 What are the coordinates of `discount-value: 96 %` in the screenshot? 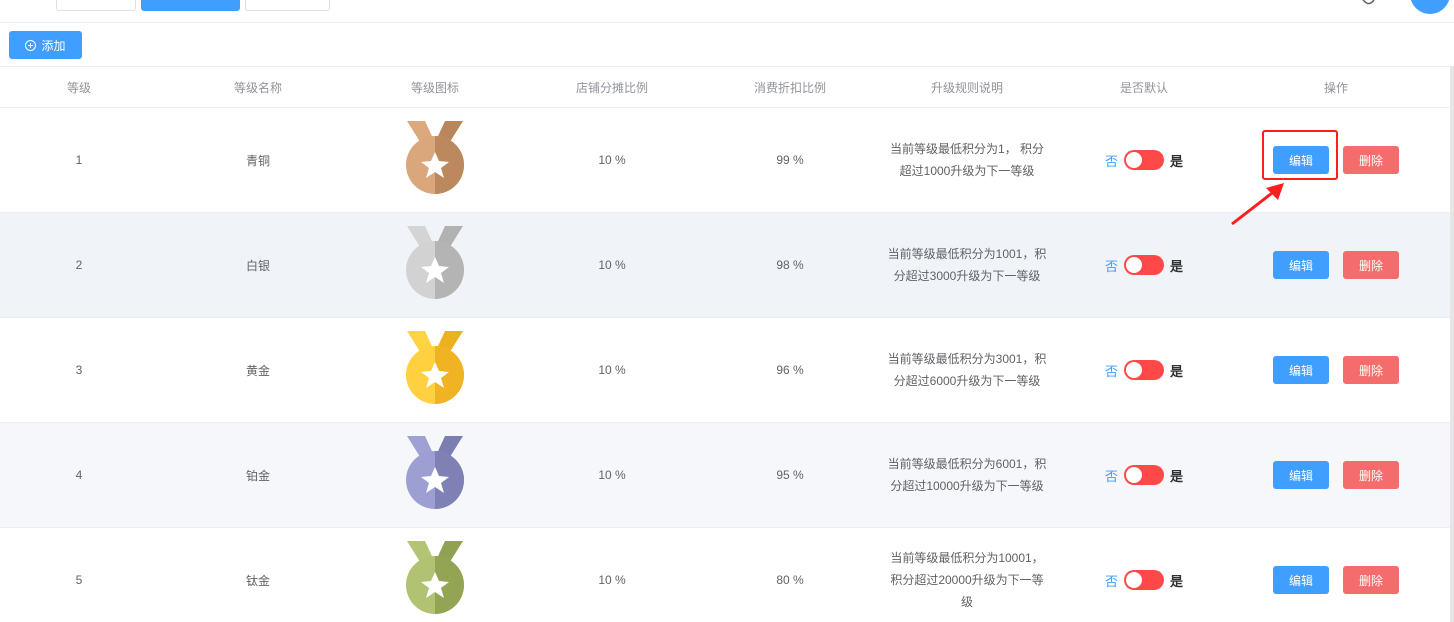 It's located at (790, 370).